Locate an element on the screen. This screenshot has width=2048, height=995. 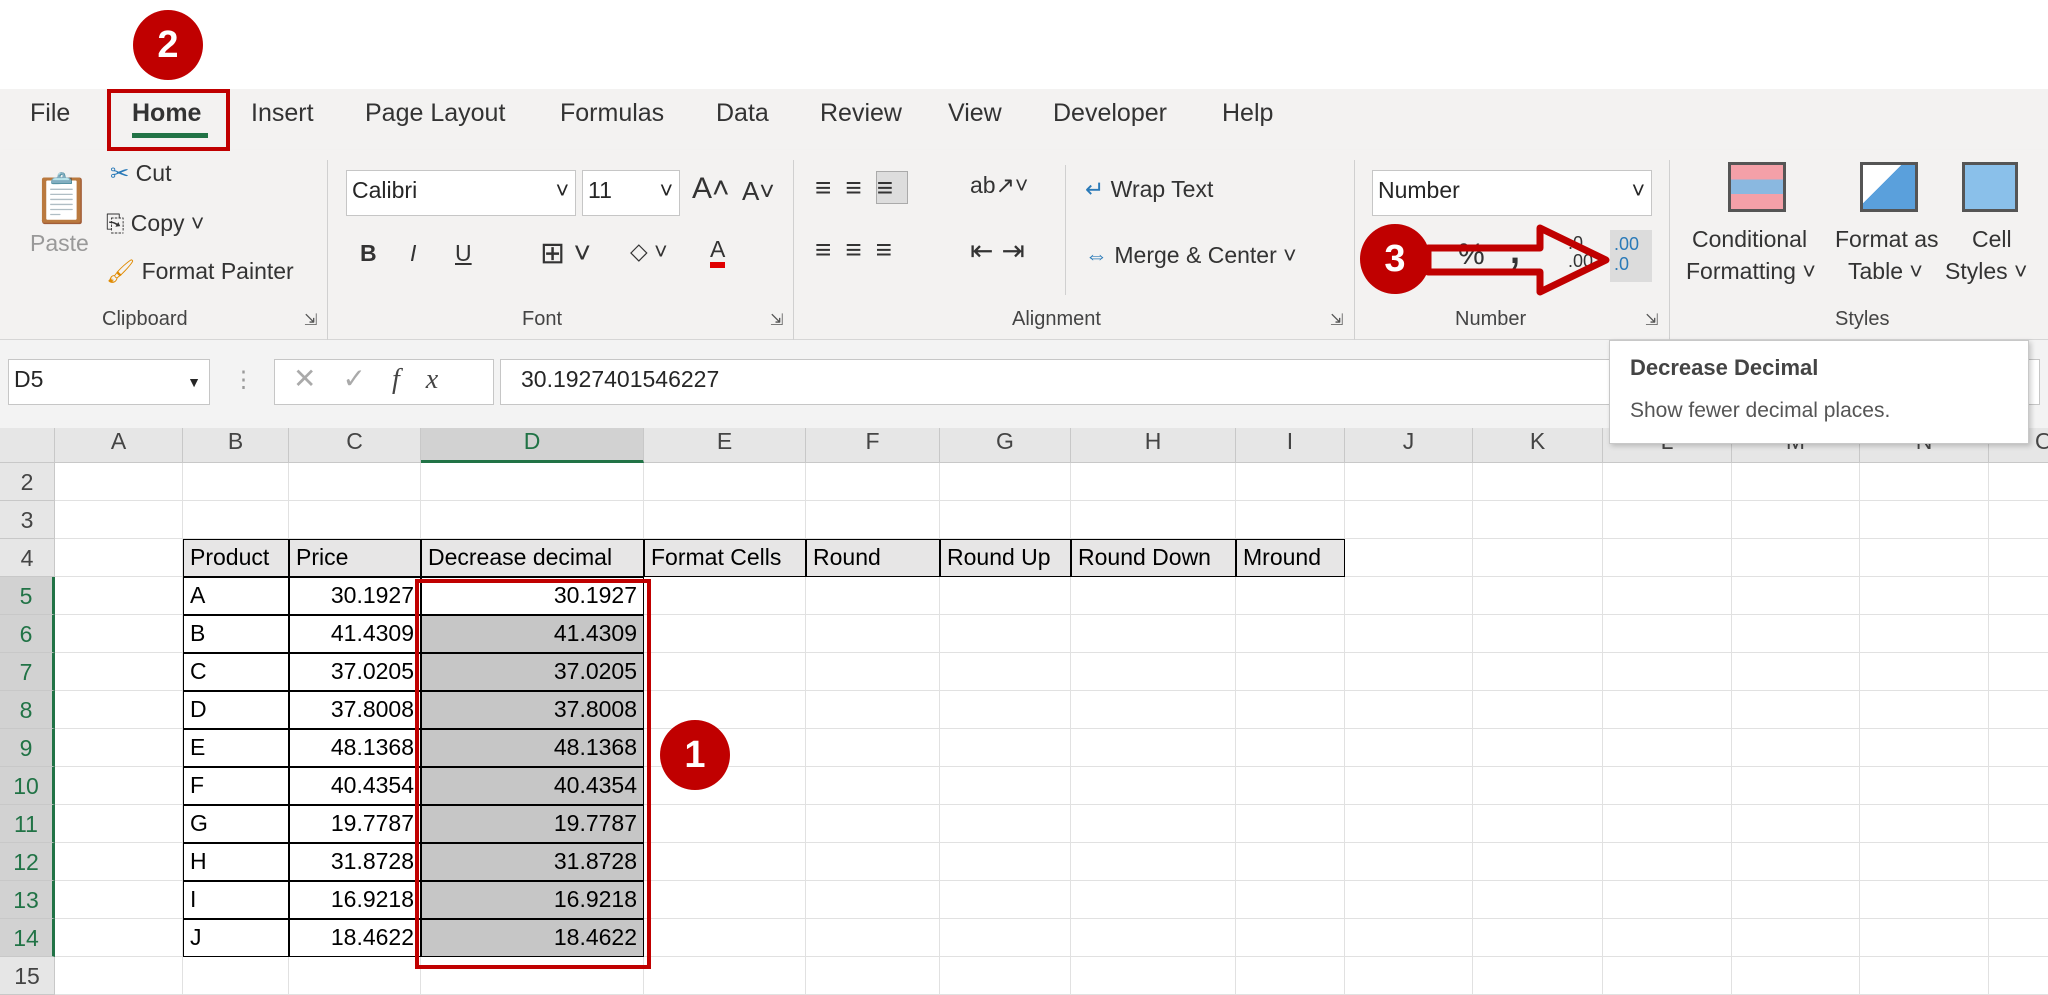
row-header-7: 7 is located at coordinates (27, 672).